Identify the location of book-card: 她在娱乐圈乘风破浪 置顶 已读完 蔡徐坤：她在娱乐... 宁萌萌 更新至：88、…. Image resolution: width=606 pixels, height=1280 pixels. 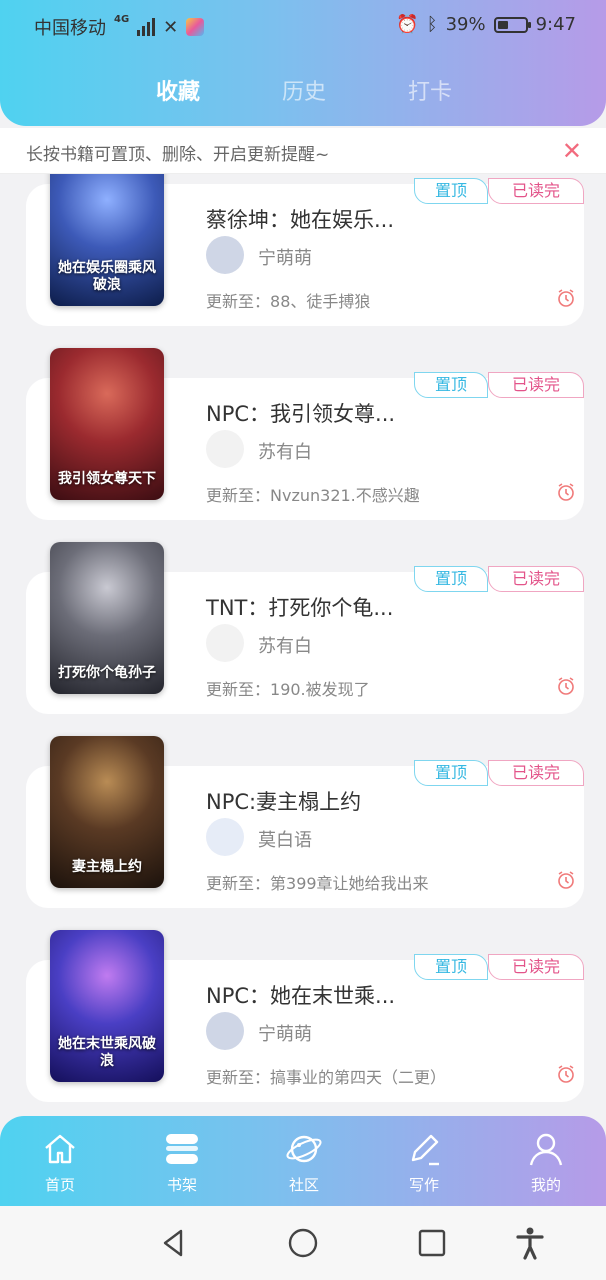
(305, 250).